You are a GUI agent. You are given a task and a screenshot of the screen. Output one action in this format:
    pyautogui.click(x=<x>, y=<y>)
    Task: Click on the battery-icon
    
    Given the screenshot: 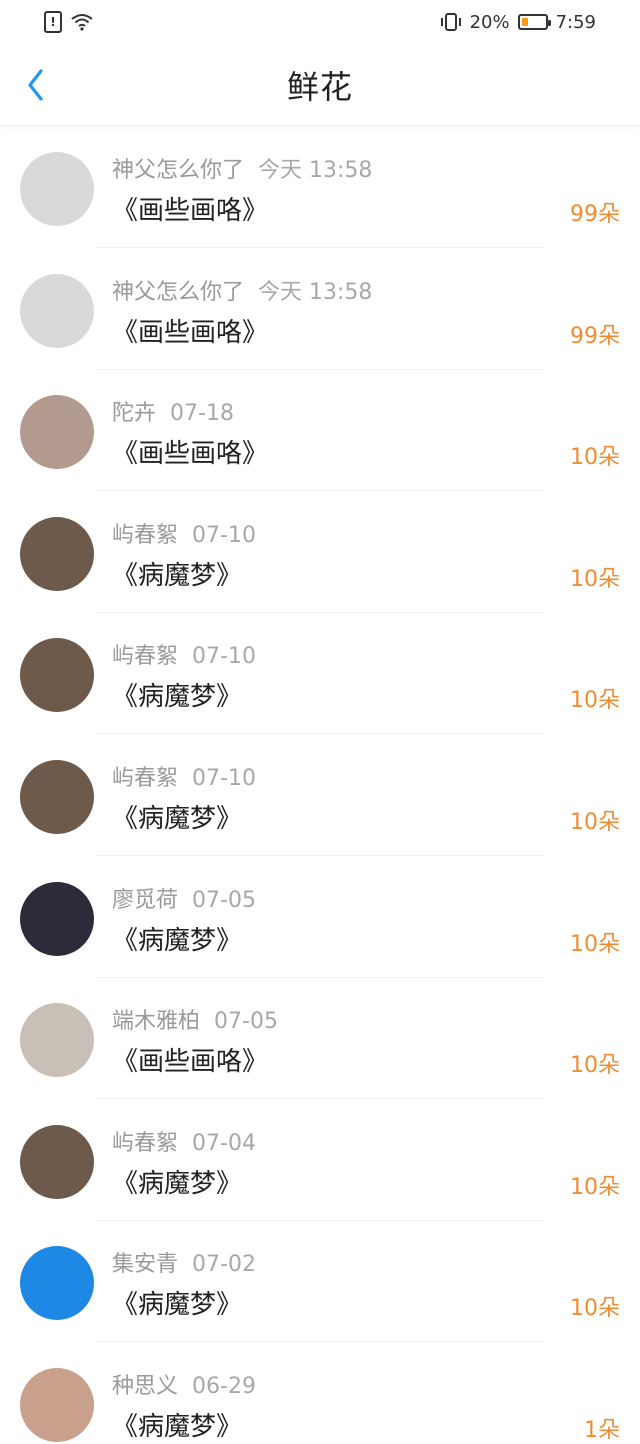 What is the action you would take?
    pyautogui.click(x=534, y=22)
    